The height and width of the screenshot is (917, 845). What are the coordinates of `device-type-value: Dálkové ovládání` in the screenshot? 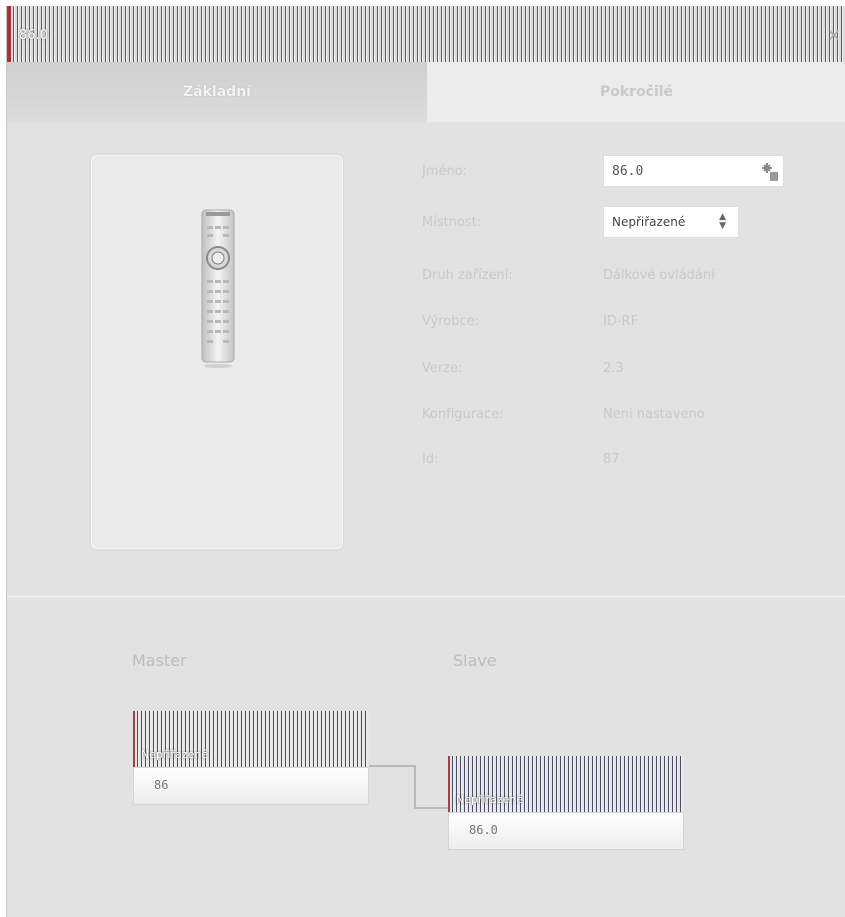 It's located at (659, 275).